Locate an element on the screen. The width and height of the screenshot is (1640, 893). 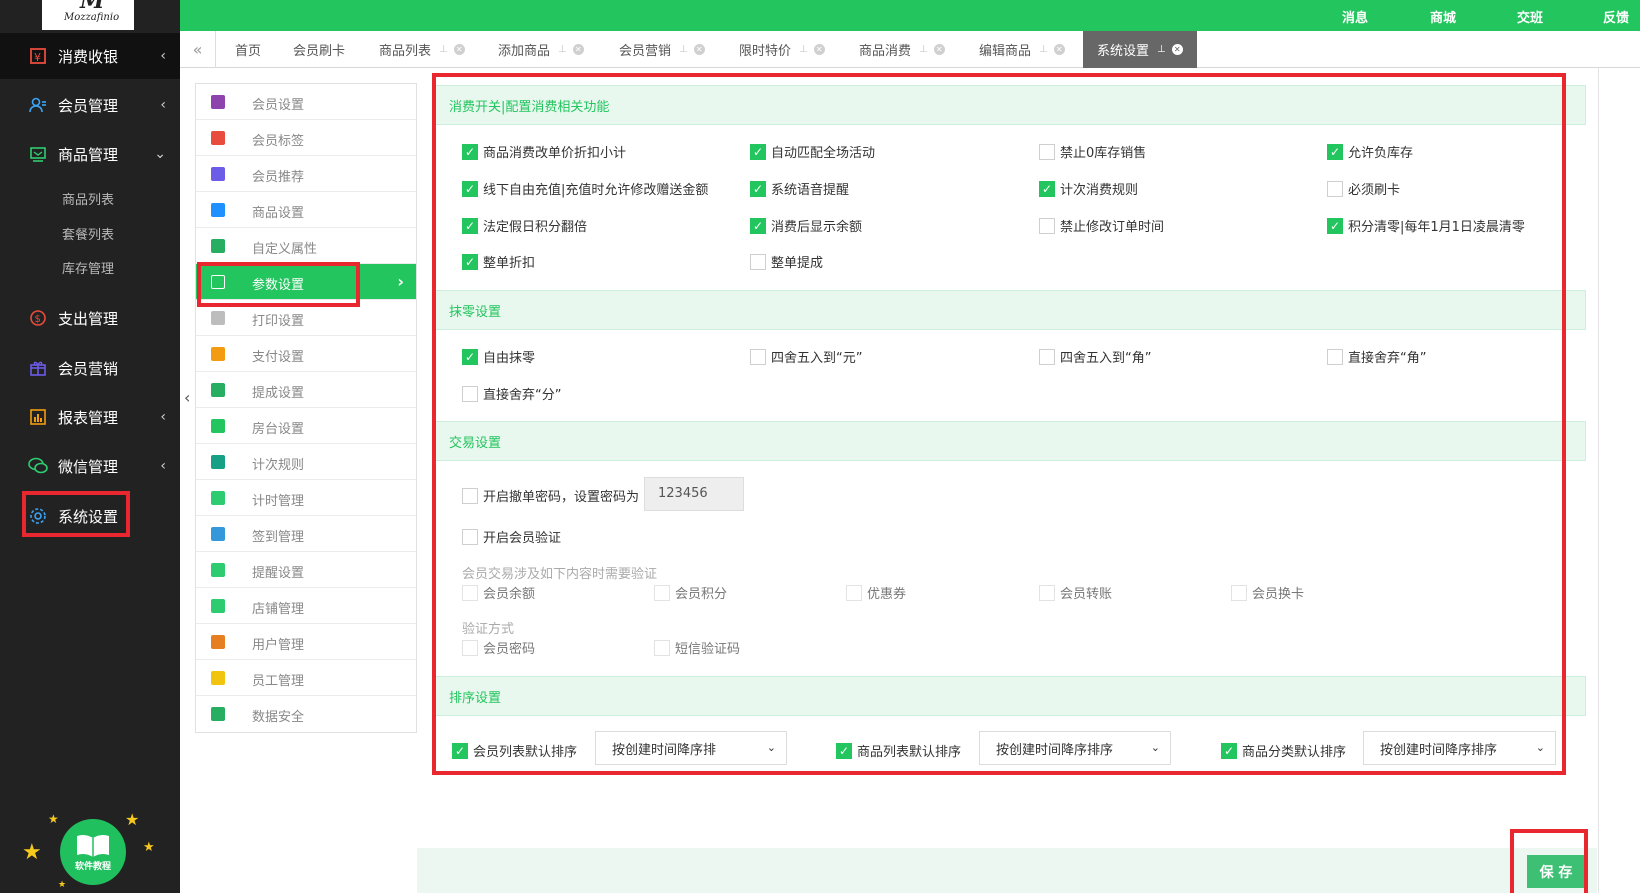
user-icon is located at coordinates (218, 642).